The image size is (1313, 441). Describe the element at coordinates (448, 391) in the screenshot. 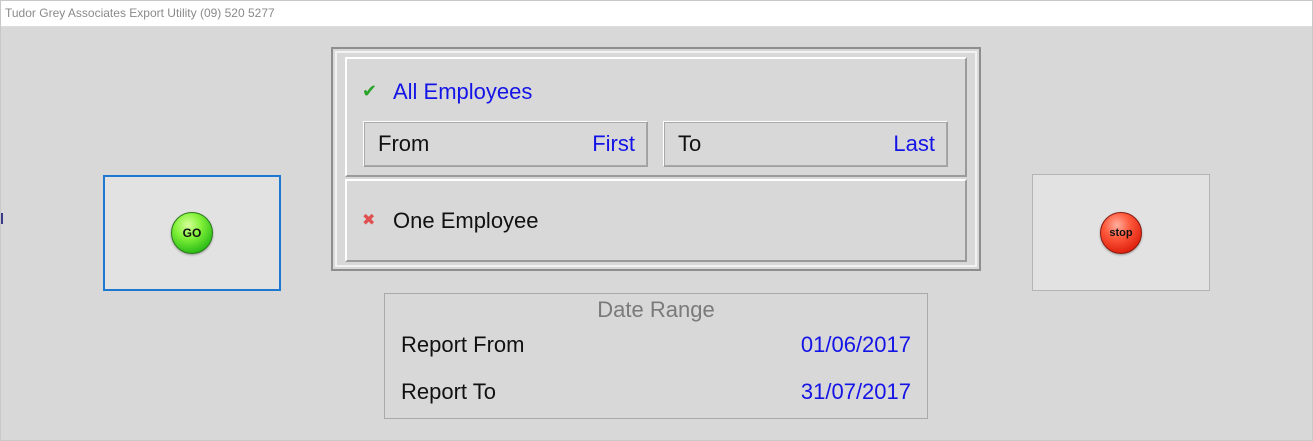

I see `report-to-label: Report To` at that location.